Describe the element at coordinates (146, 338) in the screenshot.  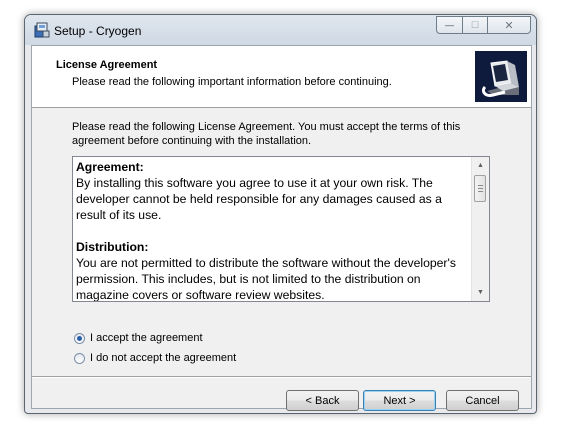
I see `accept-label: I accept the agreement` at that location.